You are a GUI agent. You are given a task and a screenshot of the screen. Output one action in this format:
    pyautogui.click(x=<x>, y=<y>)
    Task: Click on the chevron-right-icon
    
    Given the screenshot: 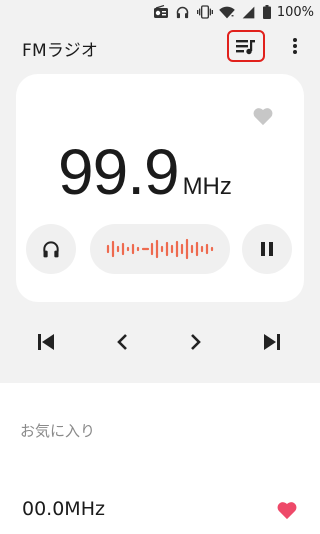 What is the action you would take?
    pyautogui.click(x=196, y=342)
    